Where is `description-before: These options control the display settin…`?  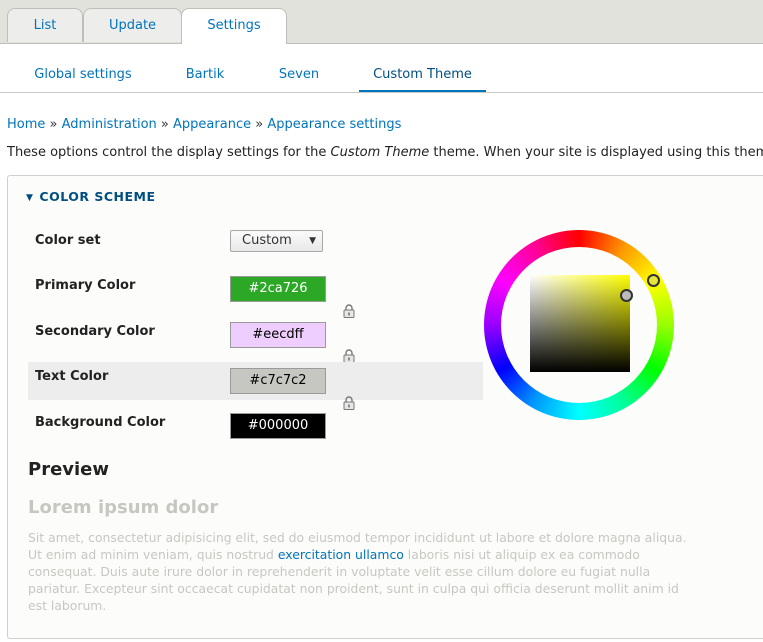 description-before: These options control the display settin… is located at coordinates (169, 152).